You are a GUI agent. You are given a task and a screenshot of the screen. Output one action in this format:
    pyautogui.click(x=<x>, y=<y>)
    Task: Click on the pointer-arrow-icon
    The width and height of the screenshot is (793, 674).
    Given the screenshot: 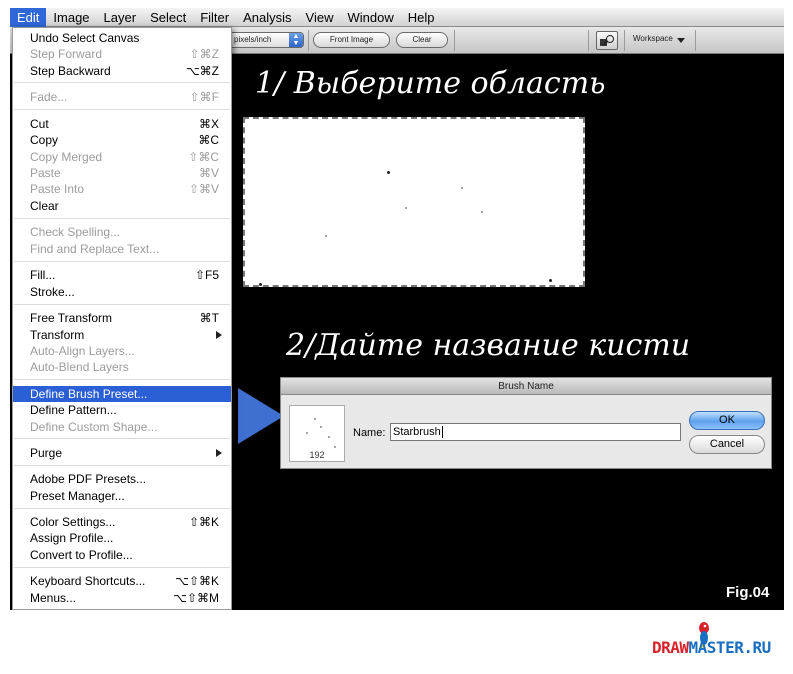 What is the action you would take?
    pyautogui.click(x=261, y=416)
    